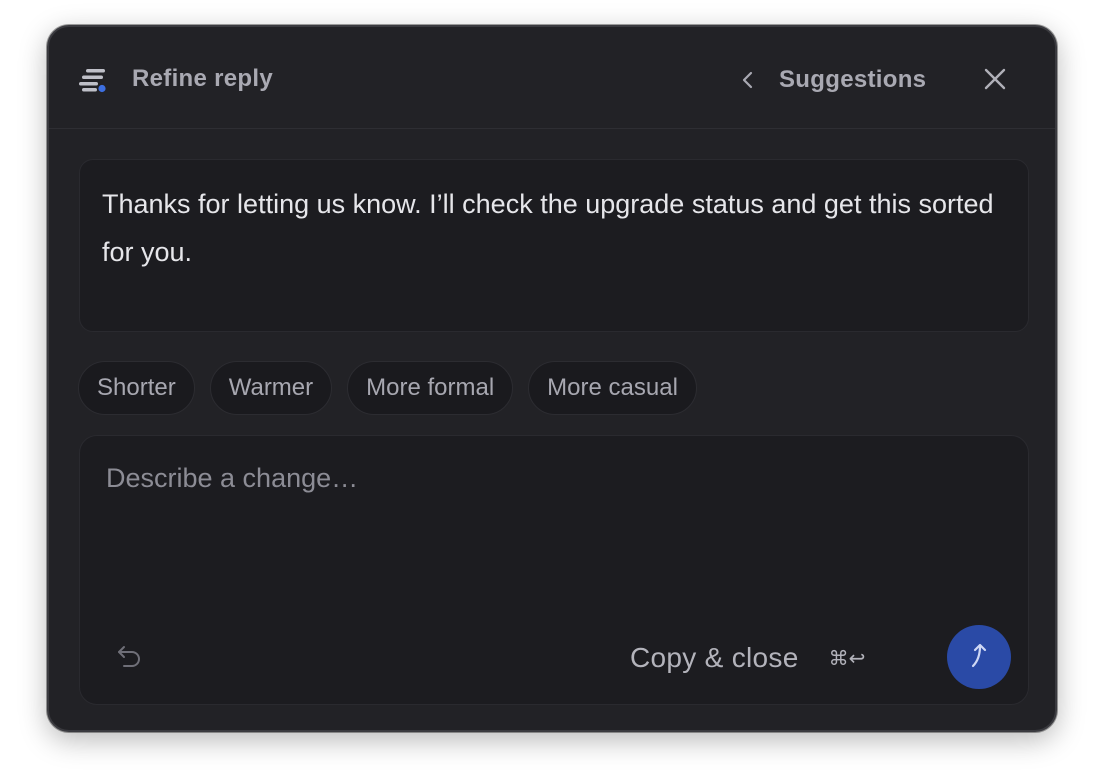  I want to click on undo-arrow-icon, so click(129, 657).